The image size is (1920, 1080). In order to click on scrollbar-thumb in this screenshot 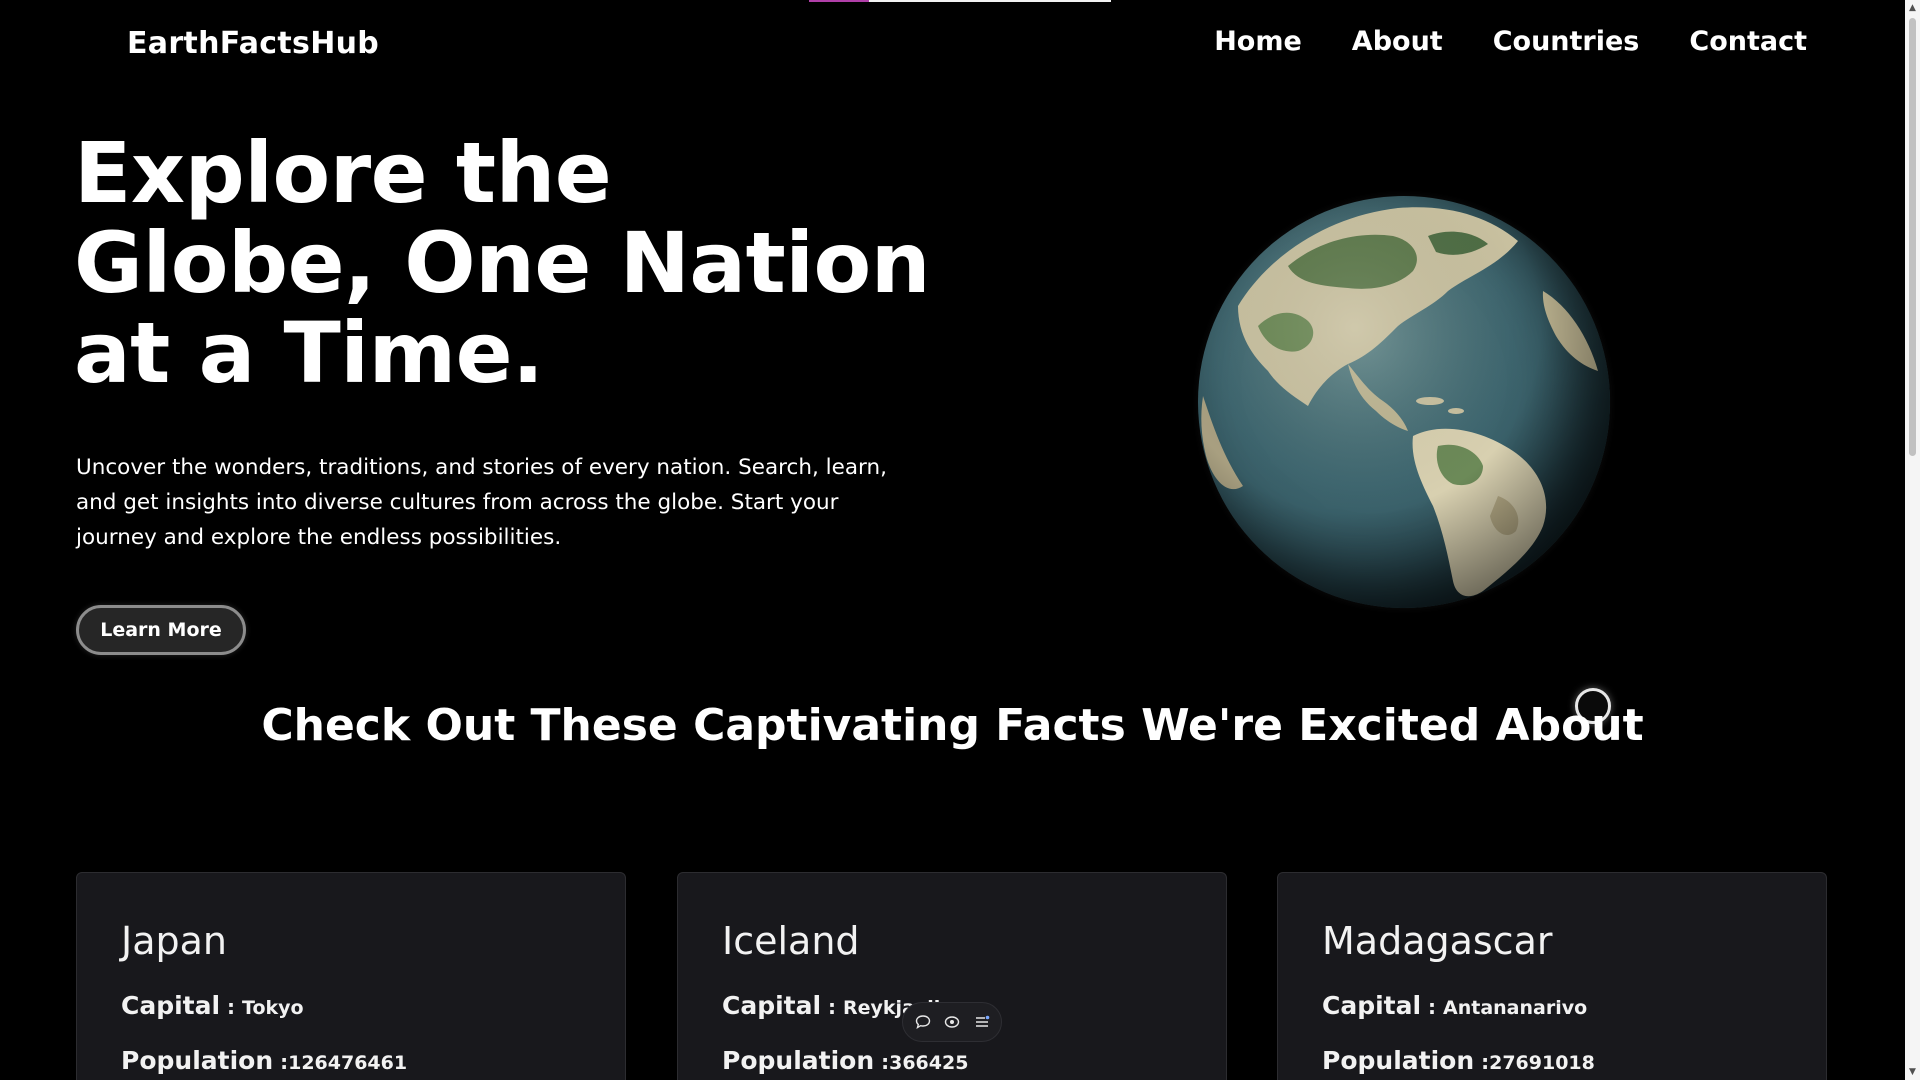, I will do `click(1912, 237)`.